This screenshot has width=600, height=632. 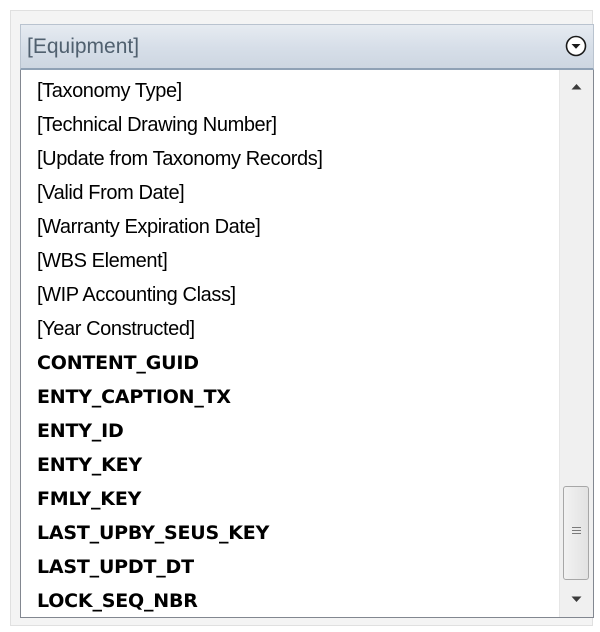 What do you see at coordinates (576, 343) in the screenshot?
I see `vertical-scrollbar` at bounding box center [576, 343].